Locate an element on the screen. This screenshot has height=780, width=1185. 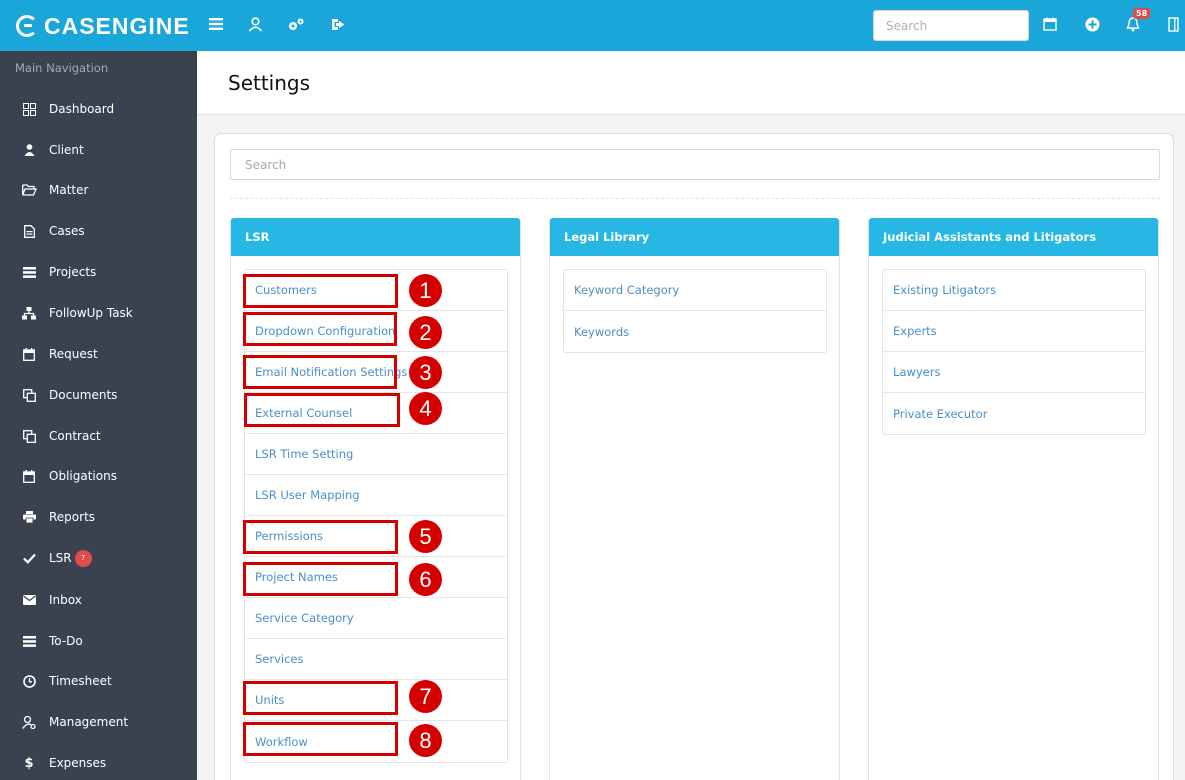
sidebar-item-documents: Documents is located at coordinates (98, 395).